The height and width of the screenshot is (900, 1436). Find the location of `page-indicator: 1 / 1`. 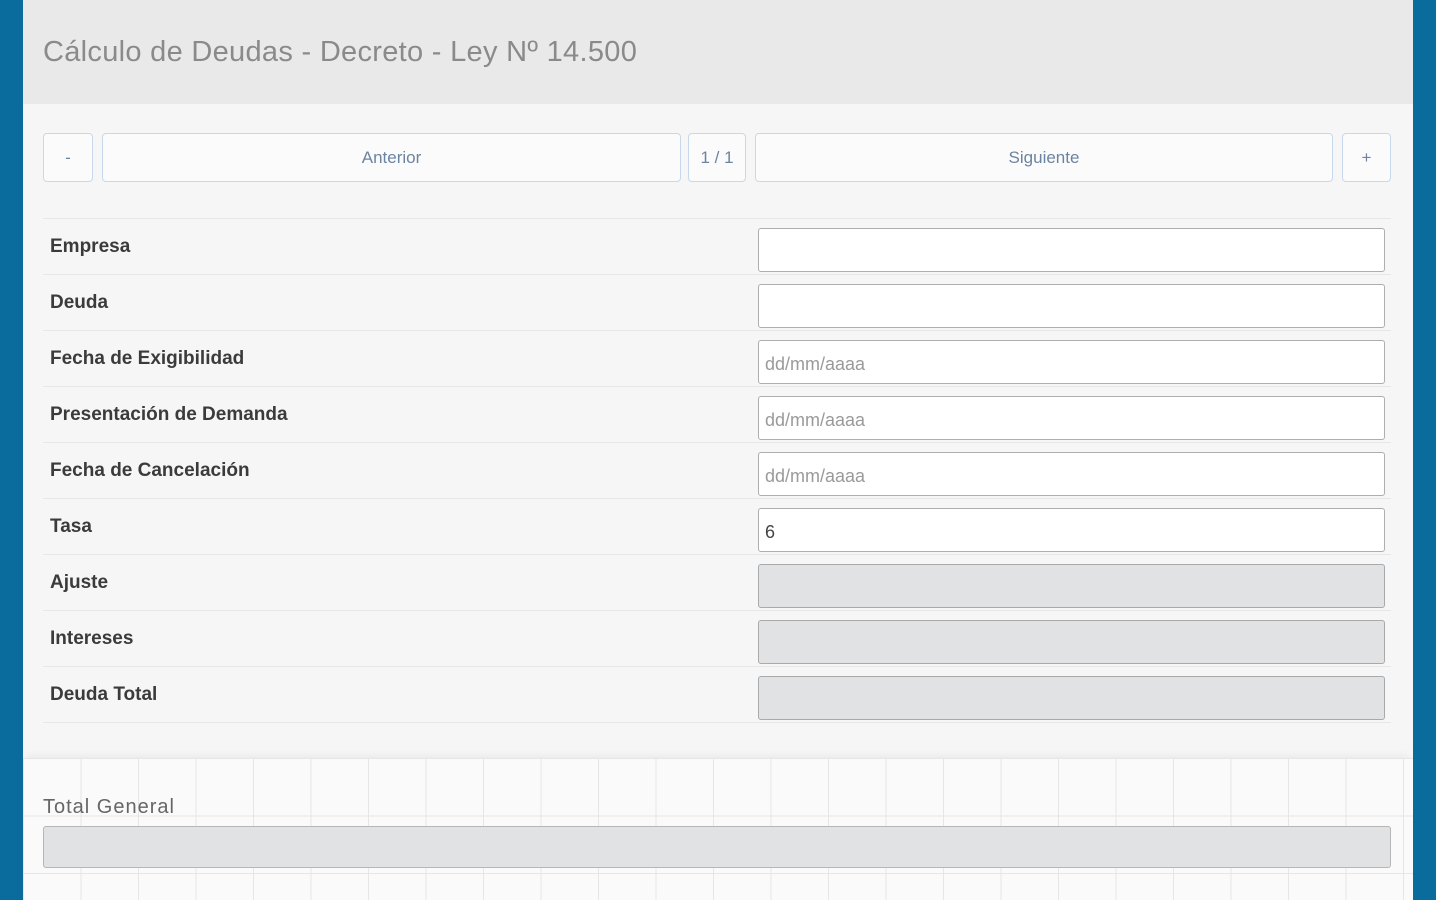

page-indicator: 1 / 1 is located at coordinates (717, 157).